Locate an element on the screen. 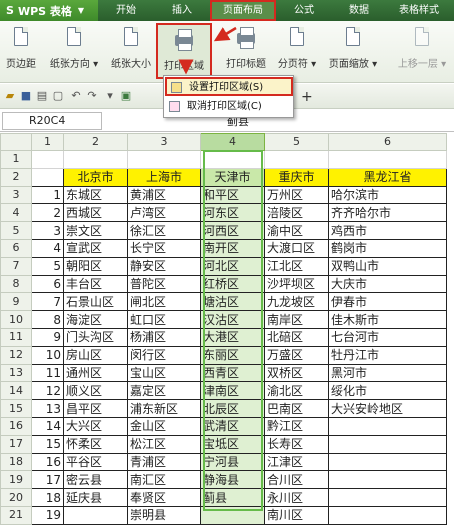 Image resolution: width=454 pixels, height=525 pixels. cell: 石景山区 is located at coordinates (95, 302).